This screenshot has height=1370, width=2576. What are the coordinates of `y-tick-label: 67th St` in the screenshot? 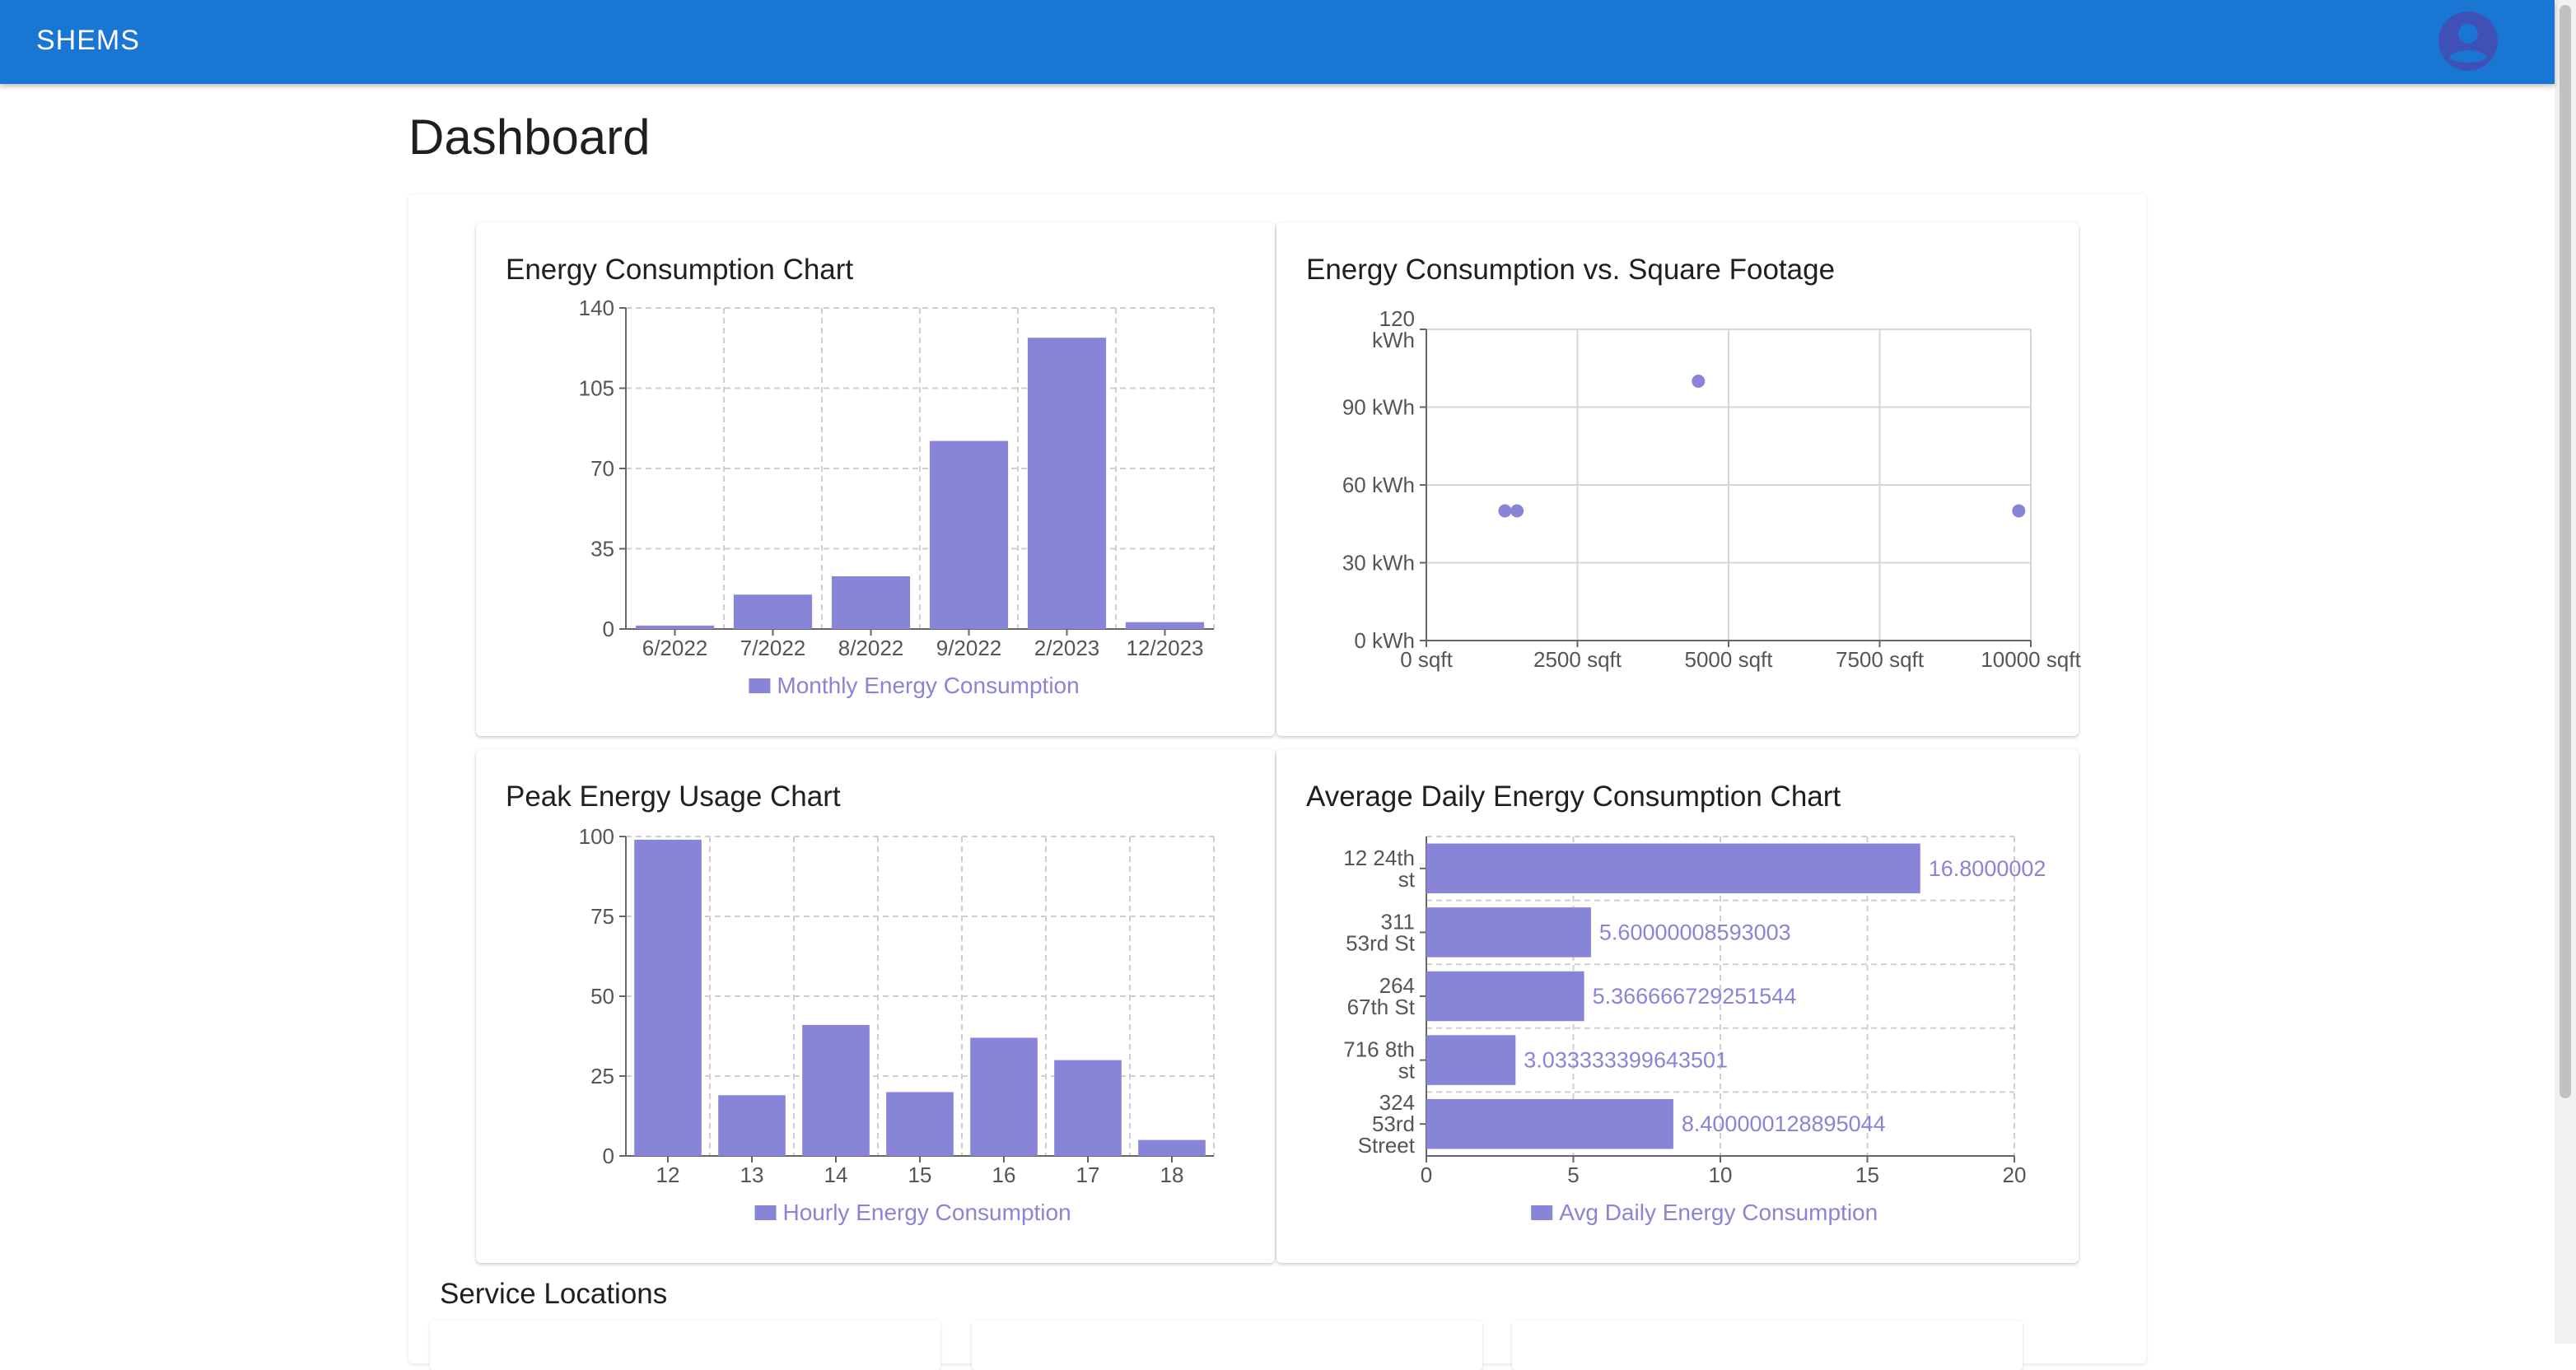 It's located at (1381, 1007).